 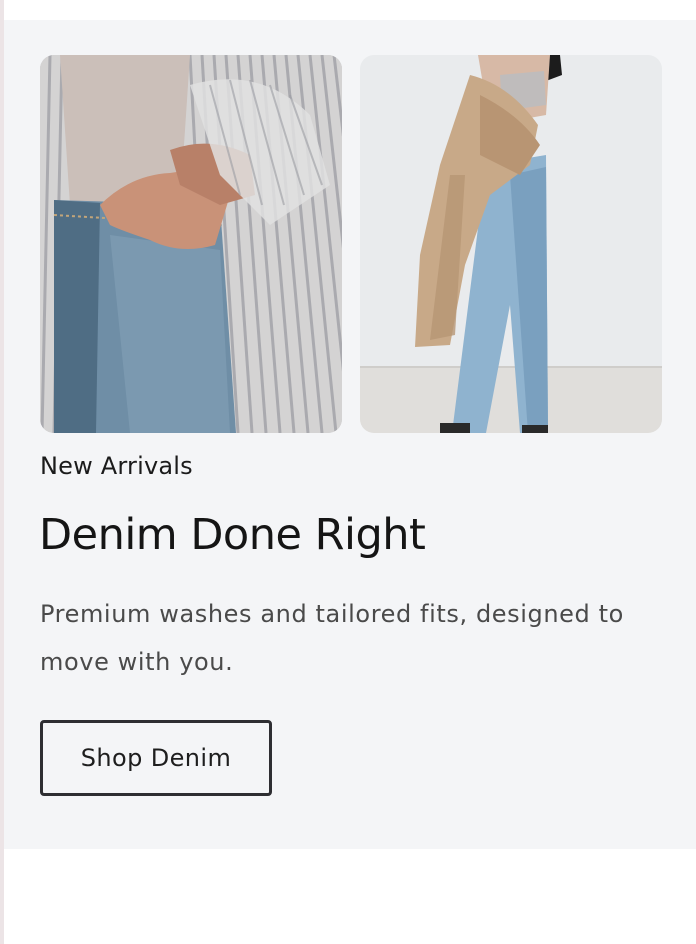 What do you see at coordinates (116, 466) in the screenshot?
I see `section-eyebrow: New Arrivals` at bounding box center [116, 466].